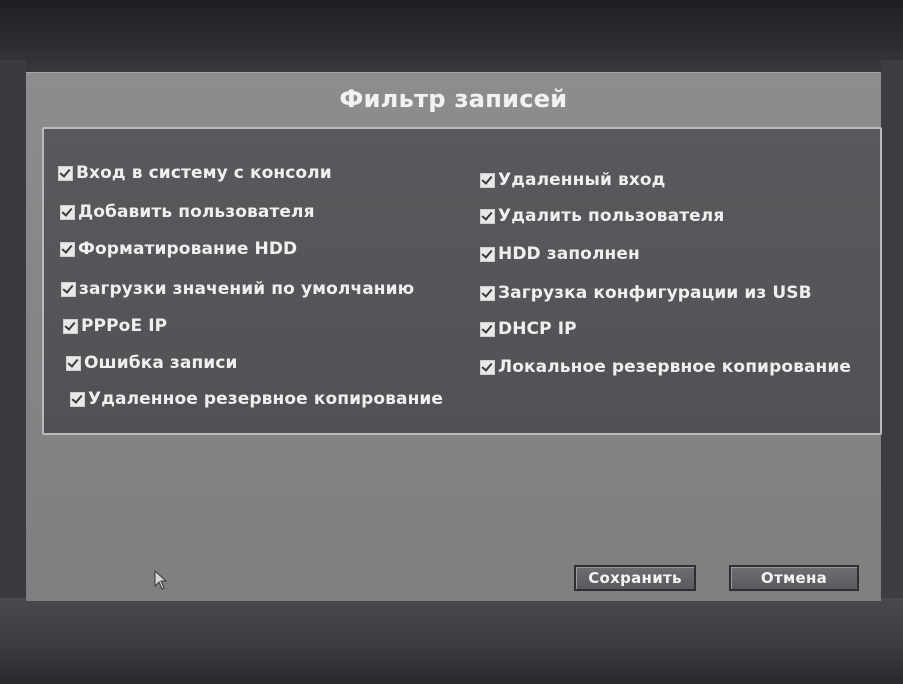 The image size is (903, 684). What do you see at coordinates (188, 249) in the screenshot?
I see `filter-option-label: Форматирование HDD` at bounding box center [188, 249].